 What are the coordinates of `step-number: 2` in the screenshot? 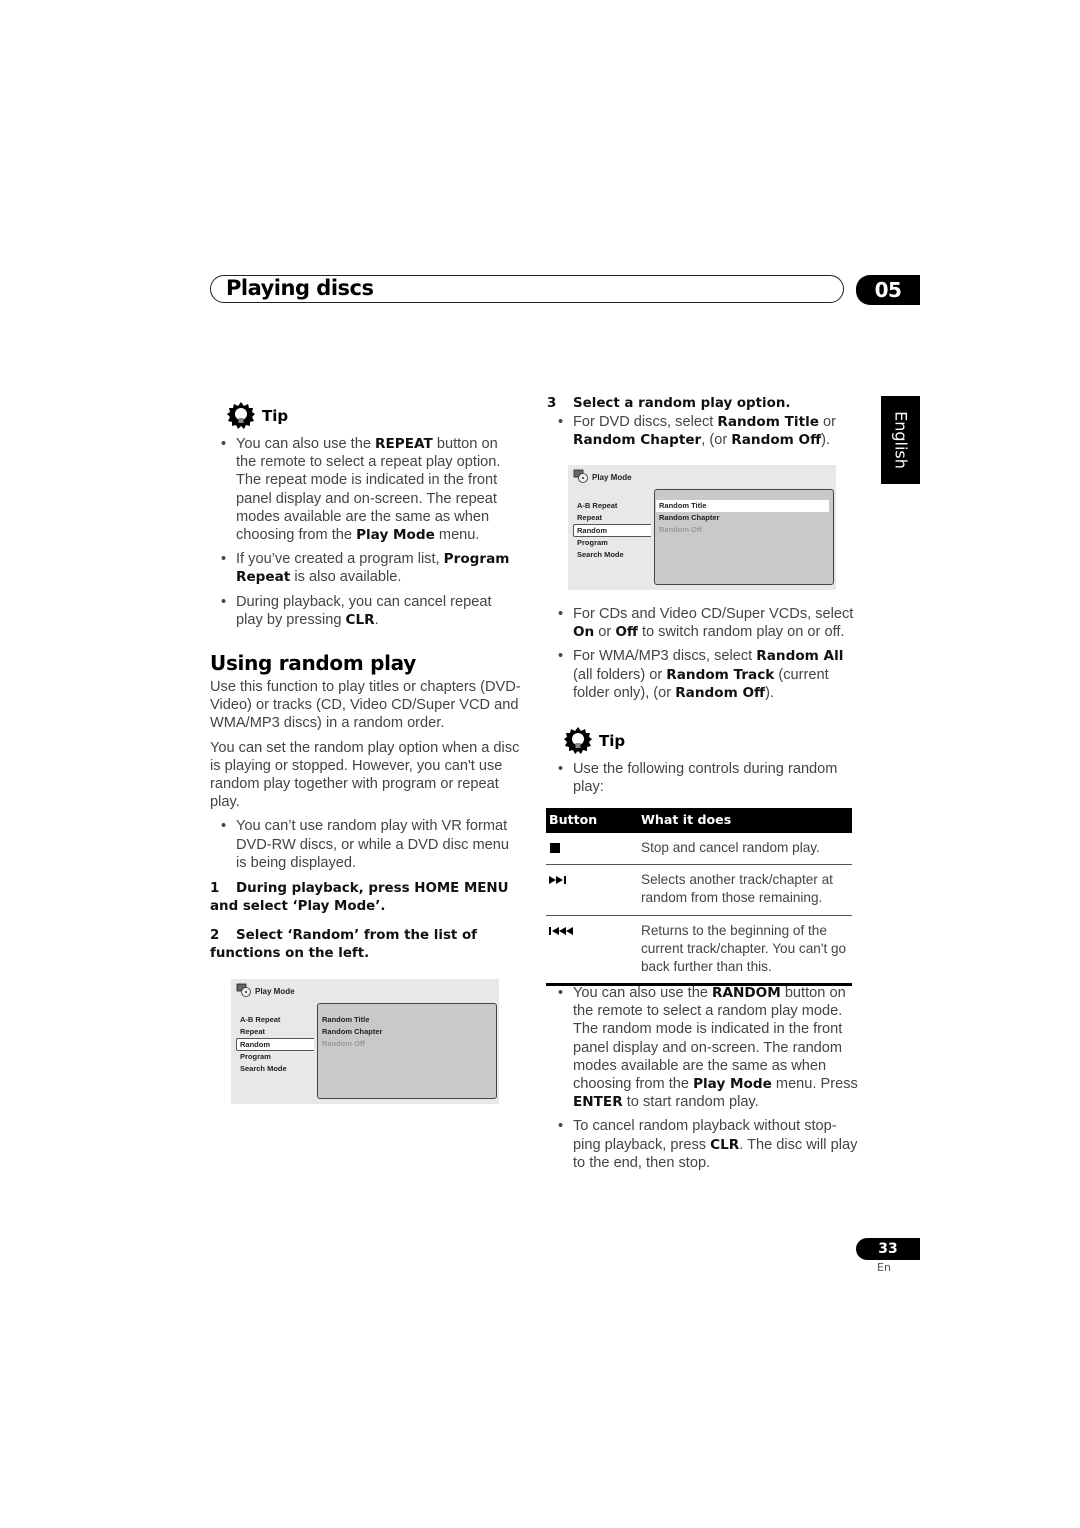 It's located at (215, 935).